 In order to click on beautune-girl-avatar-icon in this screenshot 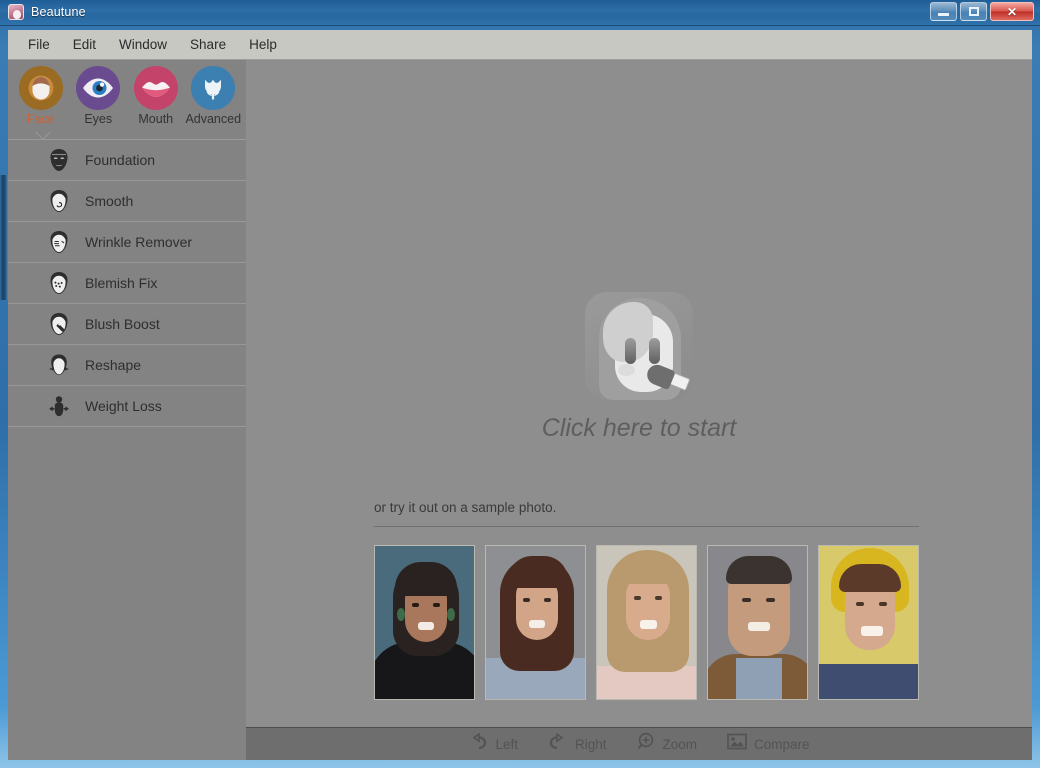, I will do `click(639, 346)`.